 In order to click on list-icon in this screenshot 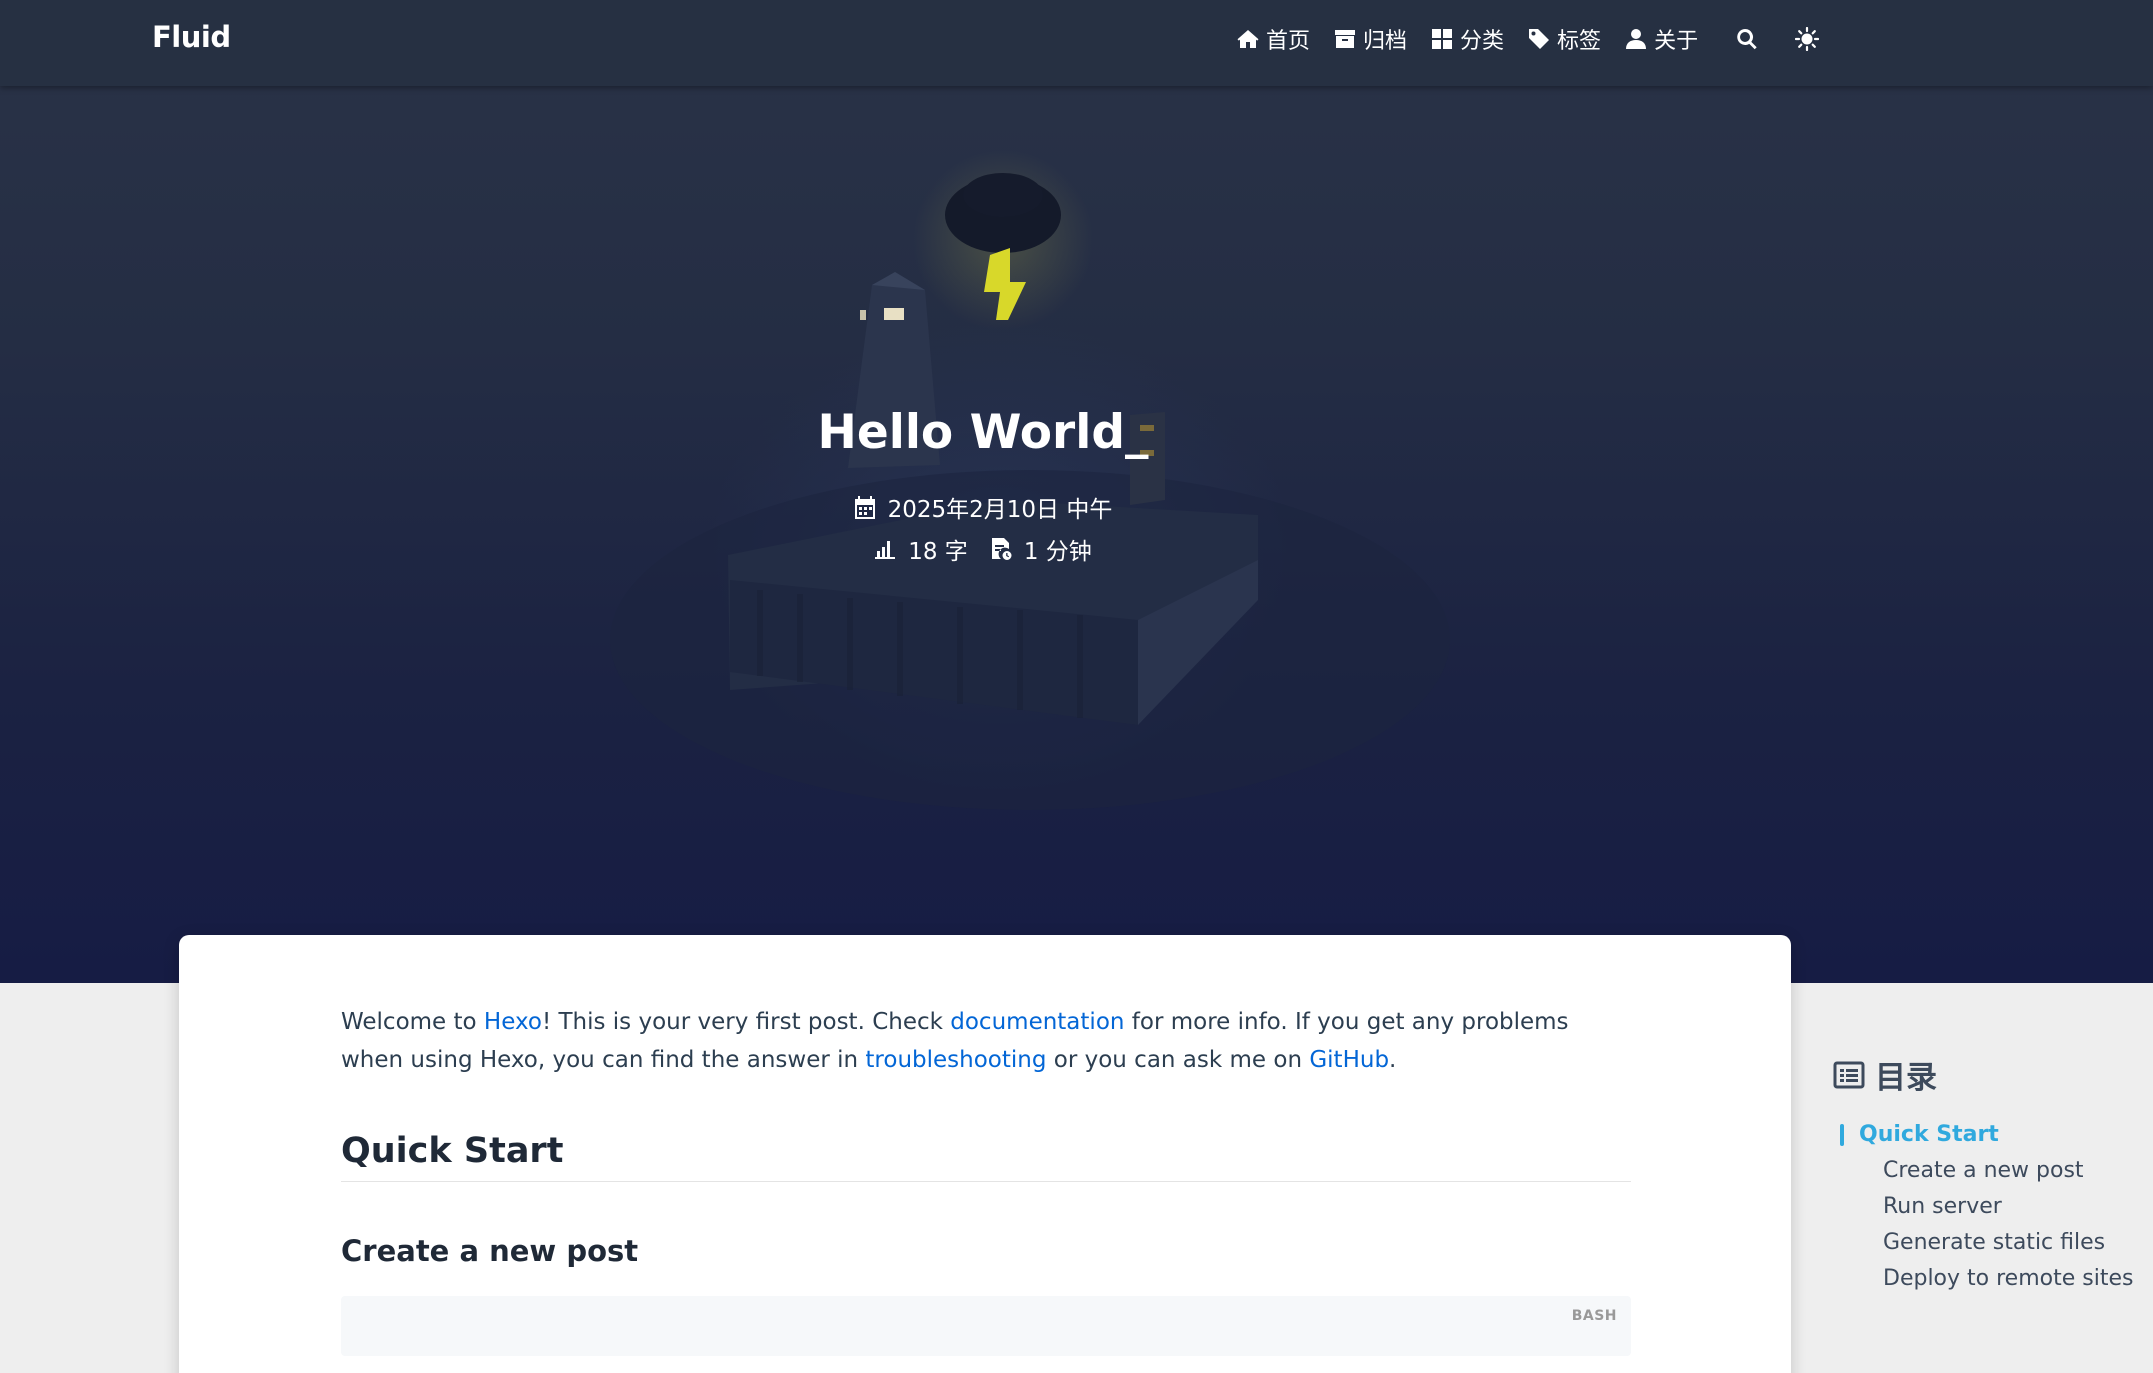, I will do `click(1849, 1074)`.